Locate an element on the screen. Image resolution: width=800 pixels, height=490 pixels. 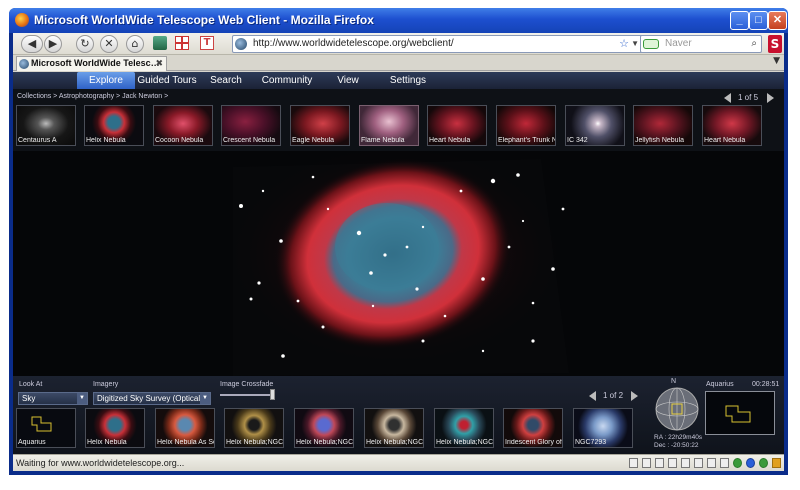
dec-readout: Dec : -20:50:22 is located at coordinates (676, 445).